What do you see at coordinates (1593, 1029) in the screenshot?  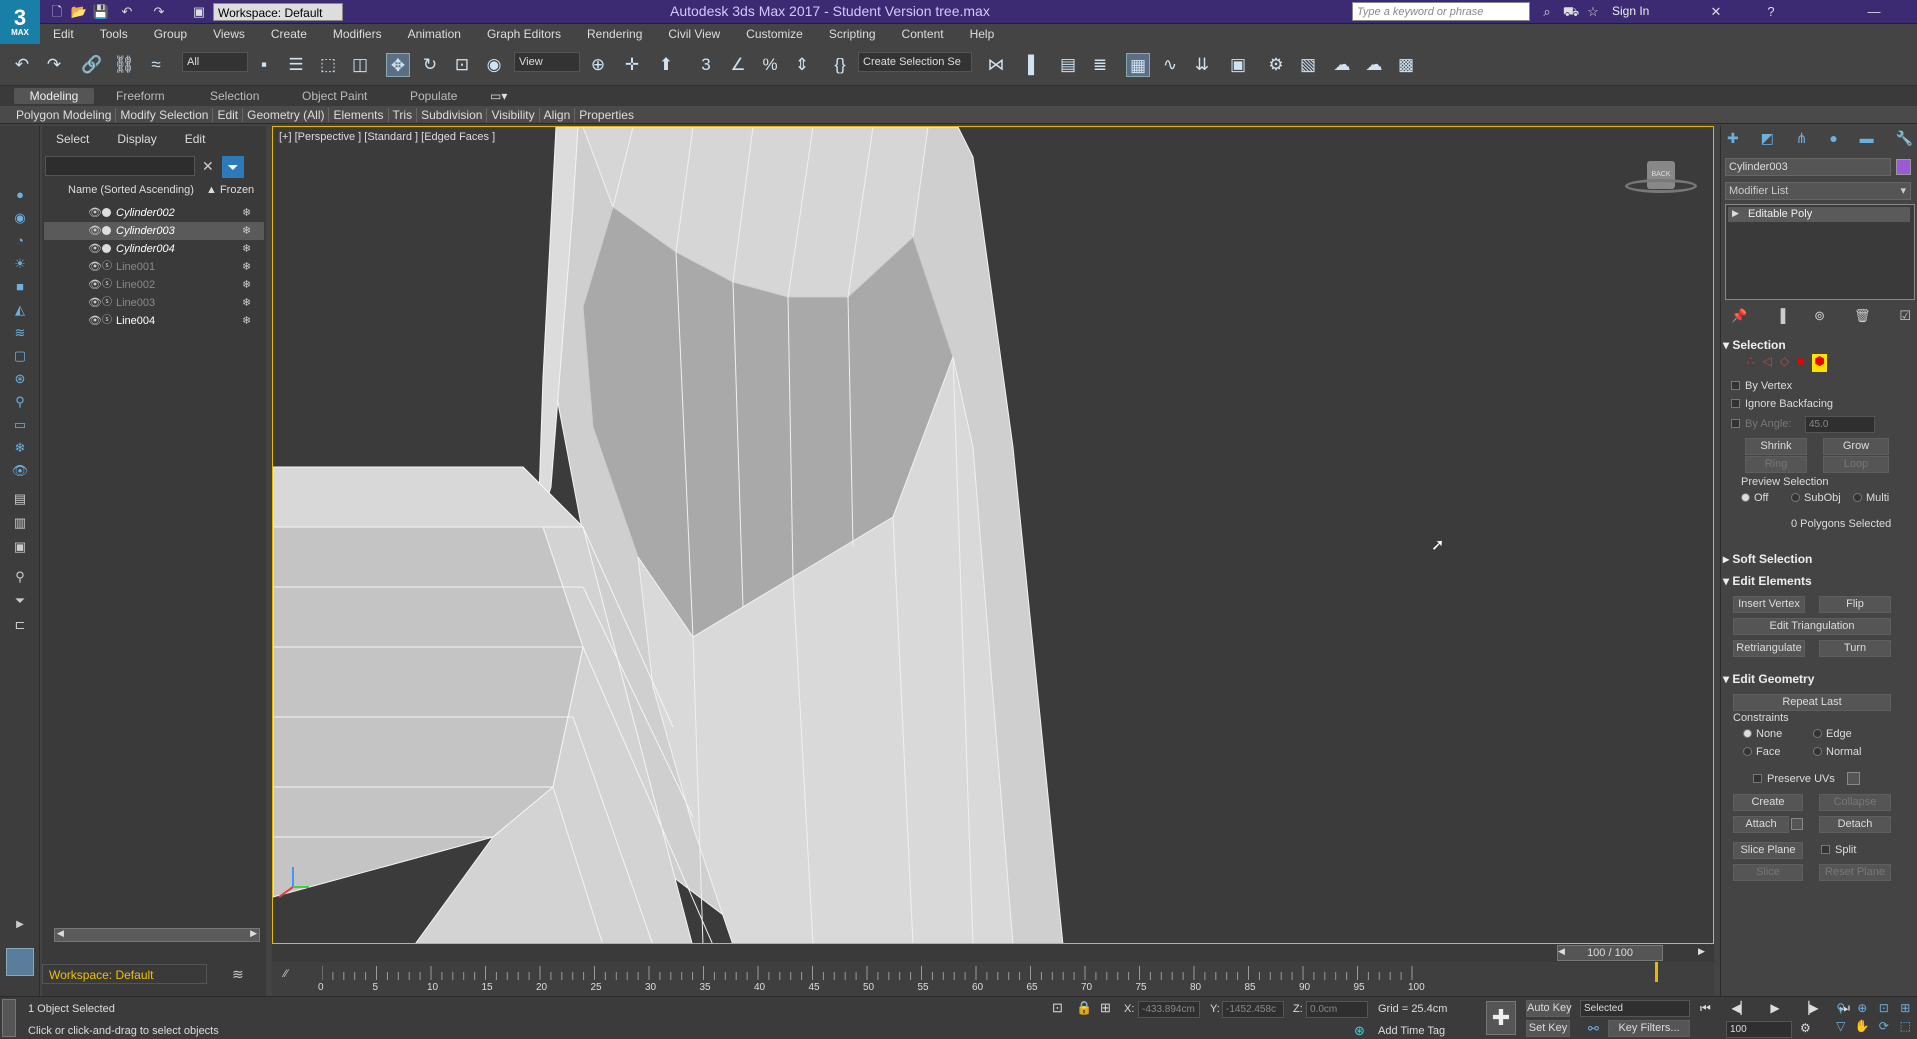 I see `key-filter-icon: ⚯` at bounding box center [1593, 1029].